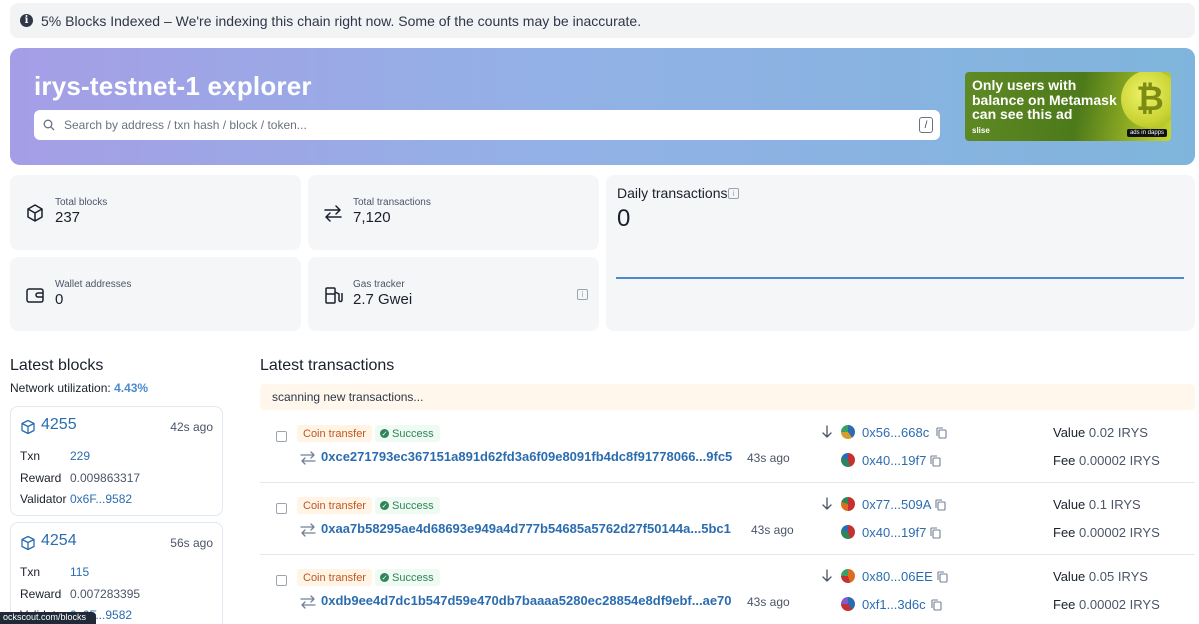 The image size is (1199, 624). I want to click on tx-value: Value 0.1 IRYS, so click(1097, 504).